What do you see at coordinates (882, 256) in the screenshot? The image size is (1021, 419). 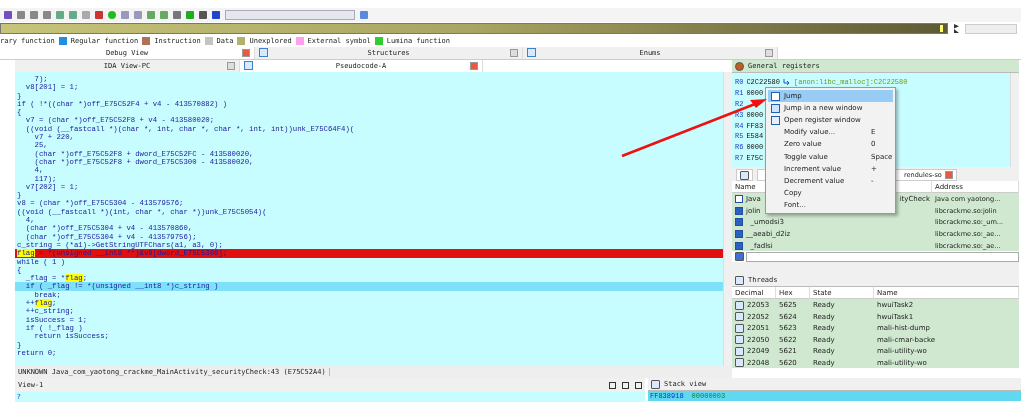 I see `filter-field` at bounding box center [882, 256].